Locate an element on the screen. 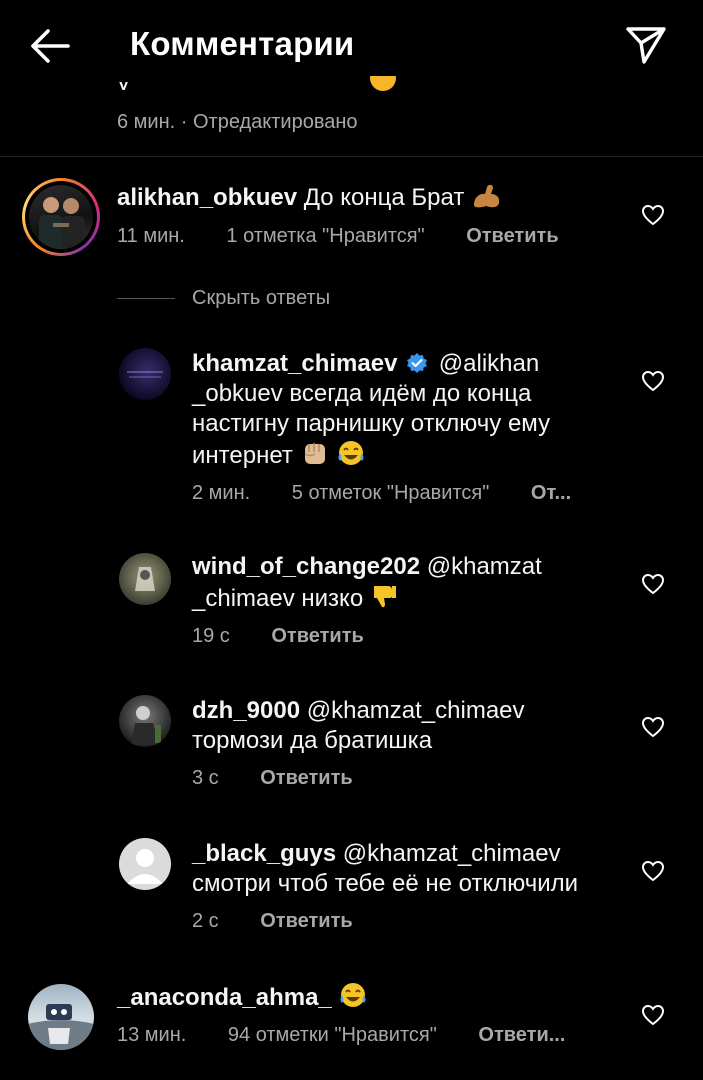 The width and height of the screenshot is (703, 1080). comment-text-line: _chimaev низко is located at coordinates (278, 598).